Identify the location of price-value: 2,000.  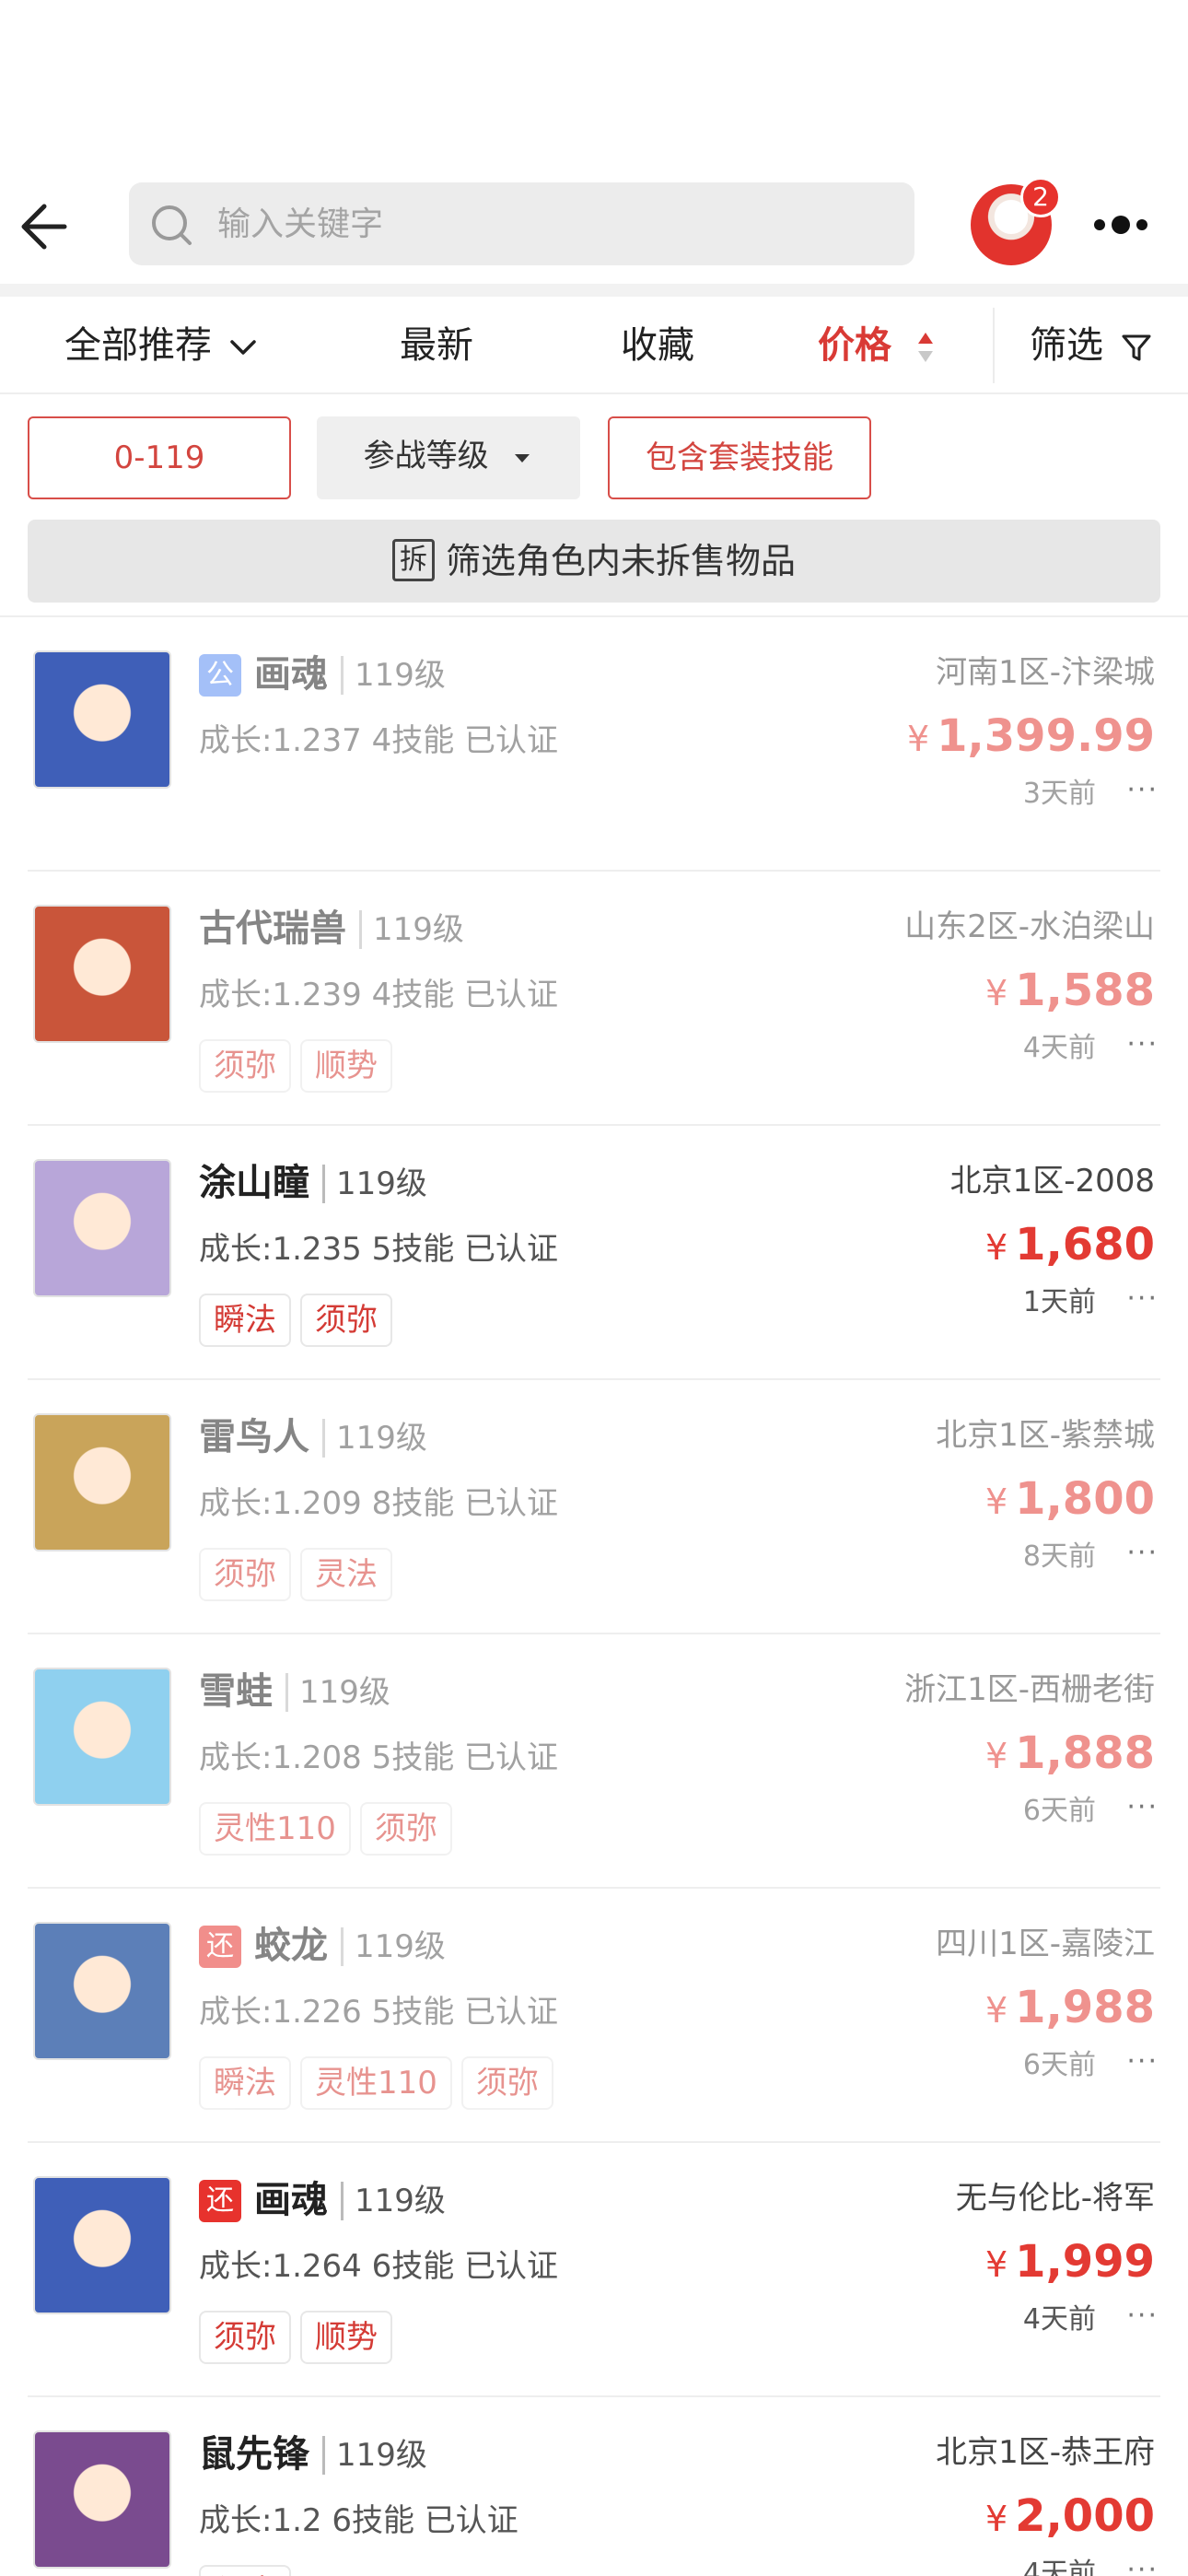
(1085, 2516).